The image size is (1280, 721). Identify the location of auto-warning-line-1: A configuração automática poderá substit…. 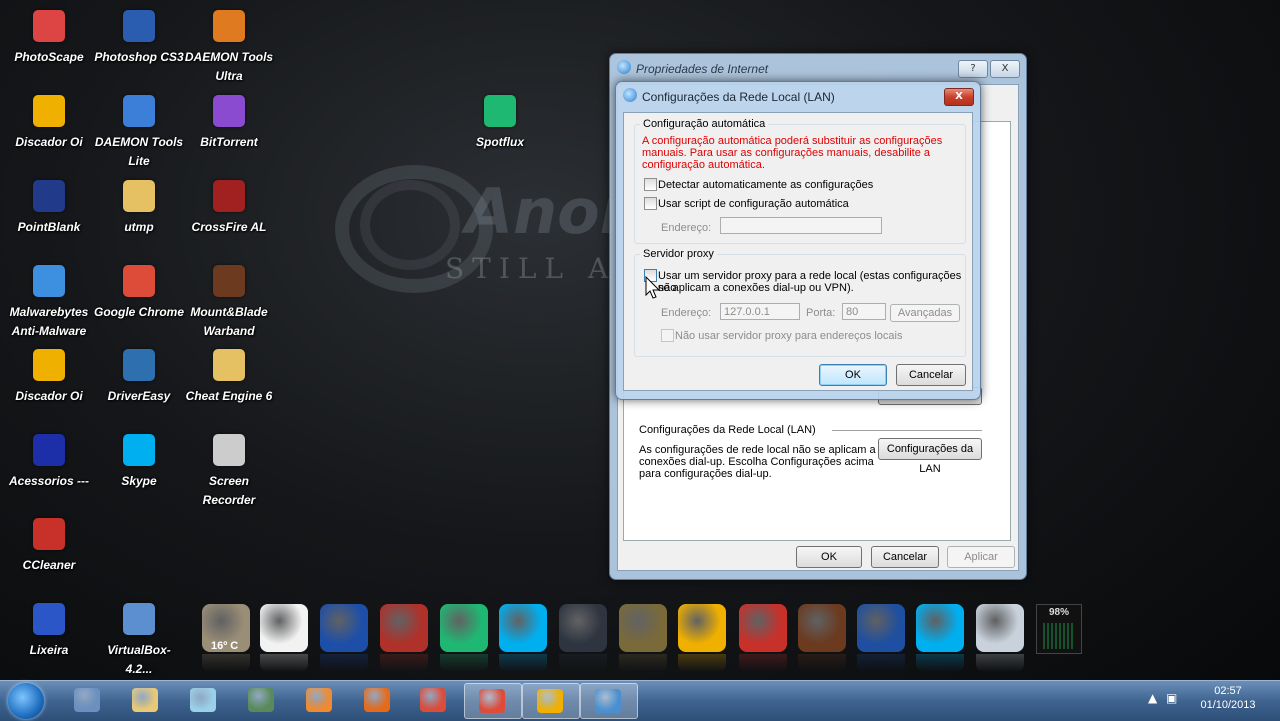
(792, 141).